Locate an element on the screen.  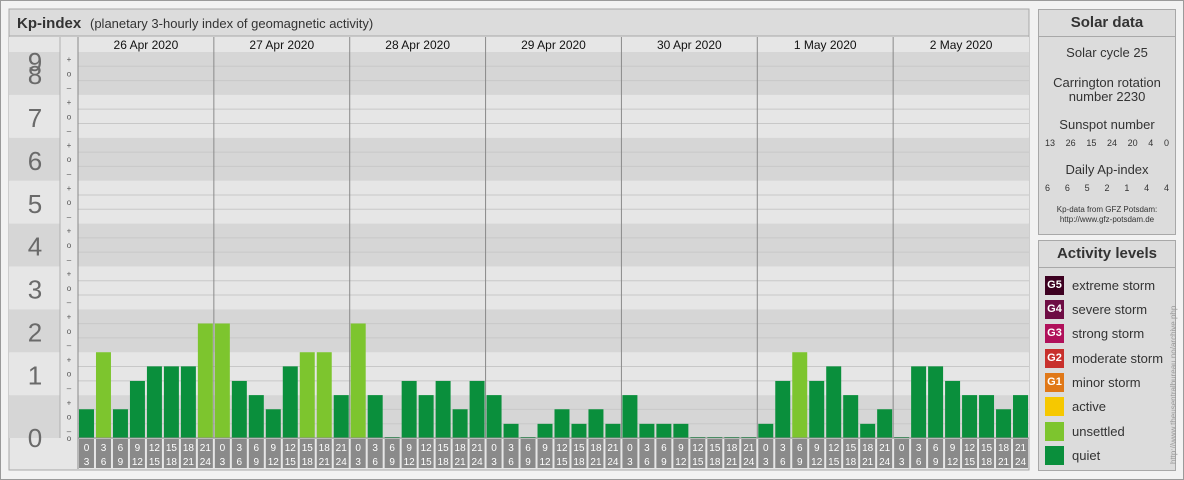
level-quiet-swatch is located at coordinates (1054, 455).